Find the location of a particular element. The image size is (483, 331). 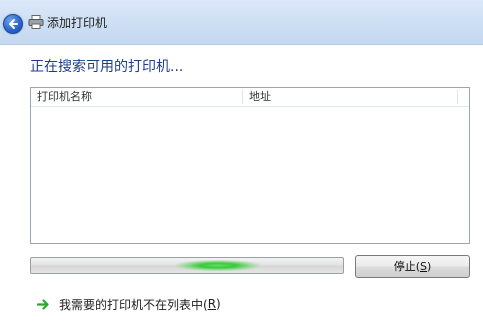

column-header-printer-name: 打印机名称 is located at coordinates (64, 97).